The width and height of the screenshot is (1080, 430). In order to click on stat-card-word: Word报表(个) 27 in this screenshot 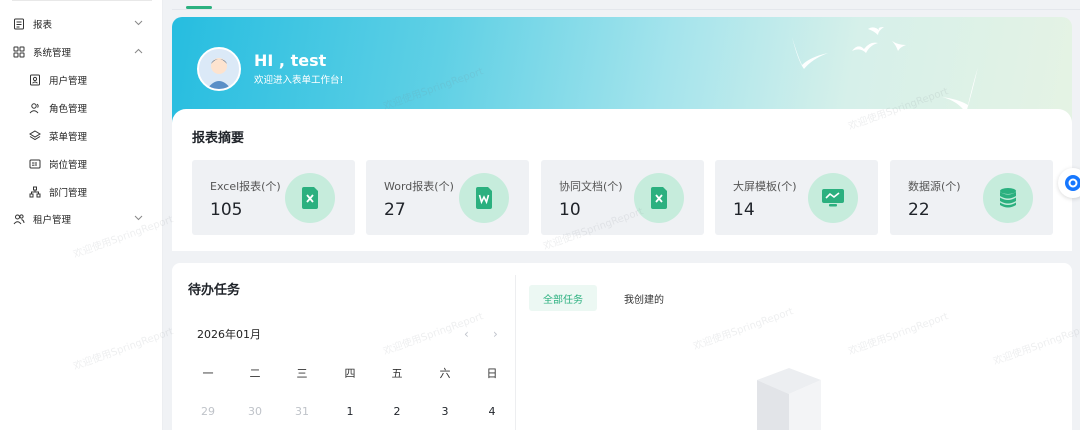, I will do `click(447, 197)`.